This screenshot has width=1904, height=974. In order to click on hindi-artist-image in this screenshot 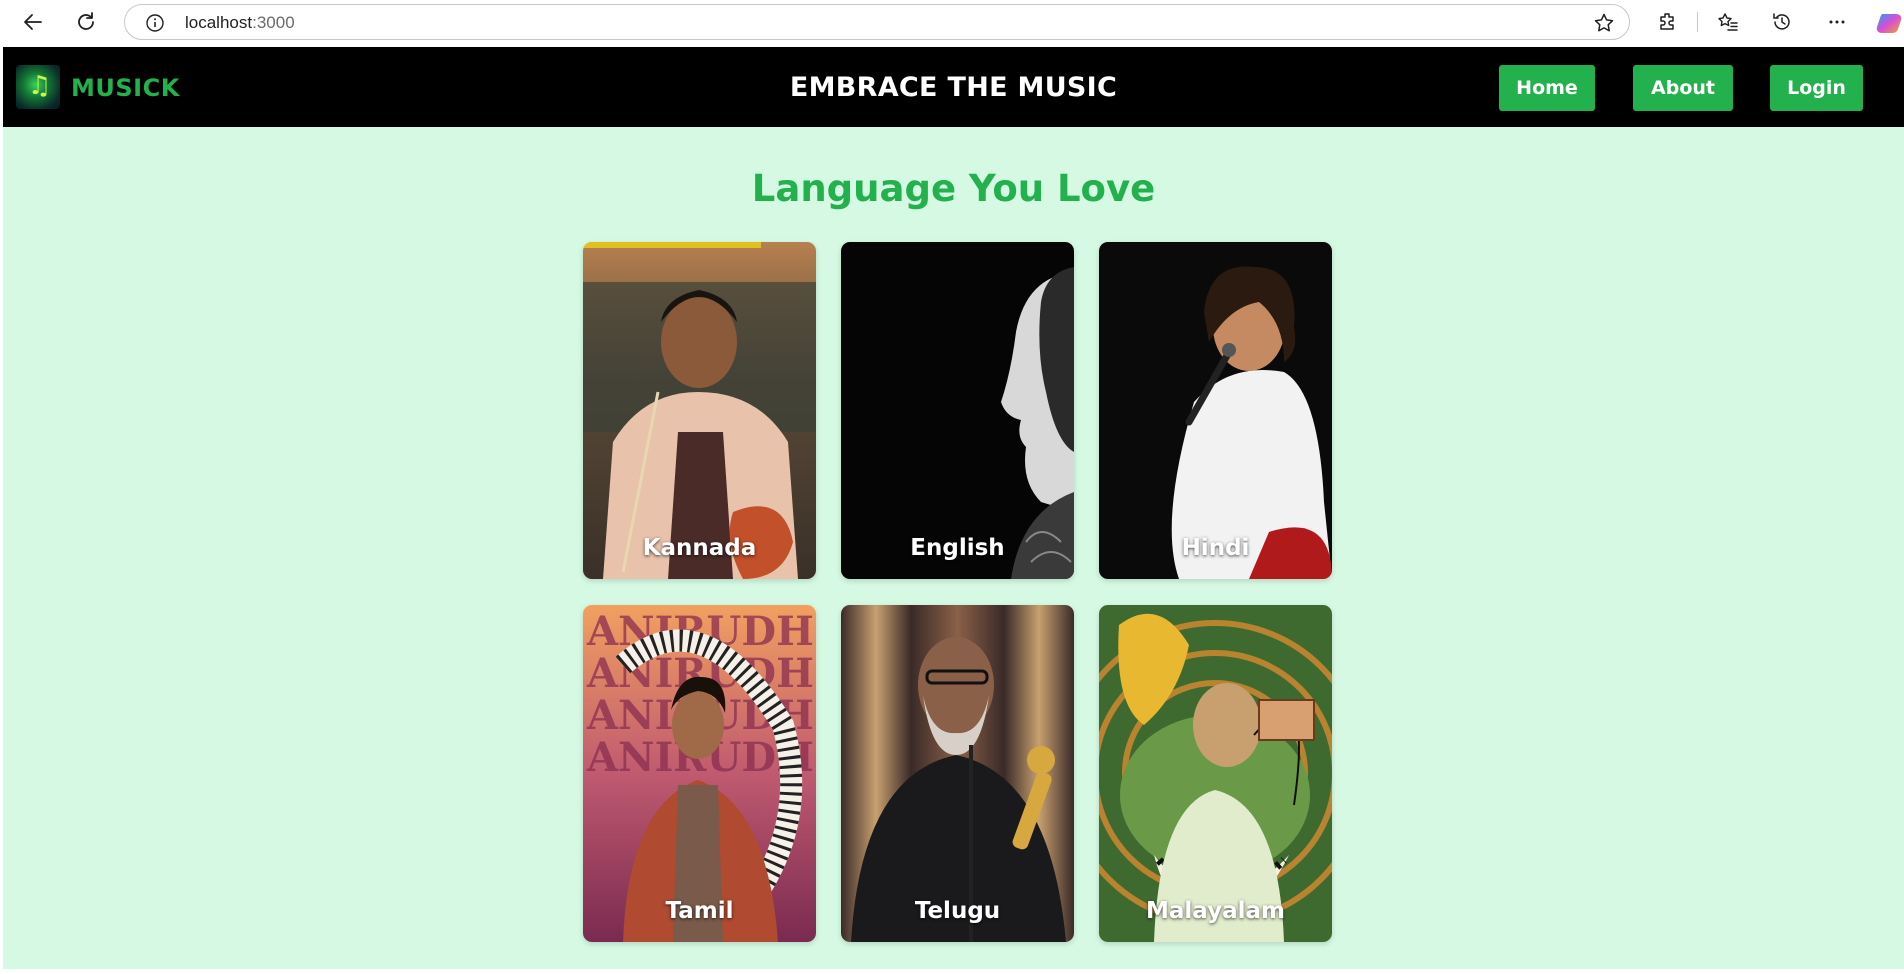, I will do `click(1215, 410)`.